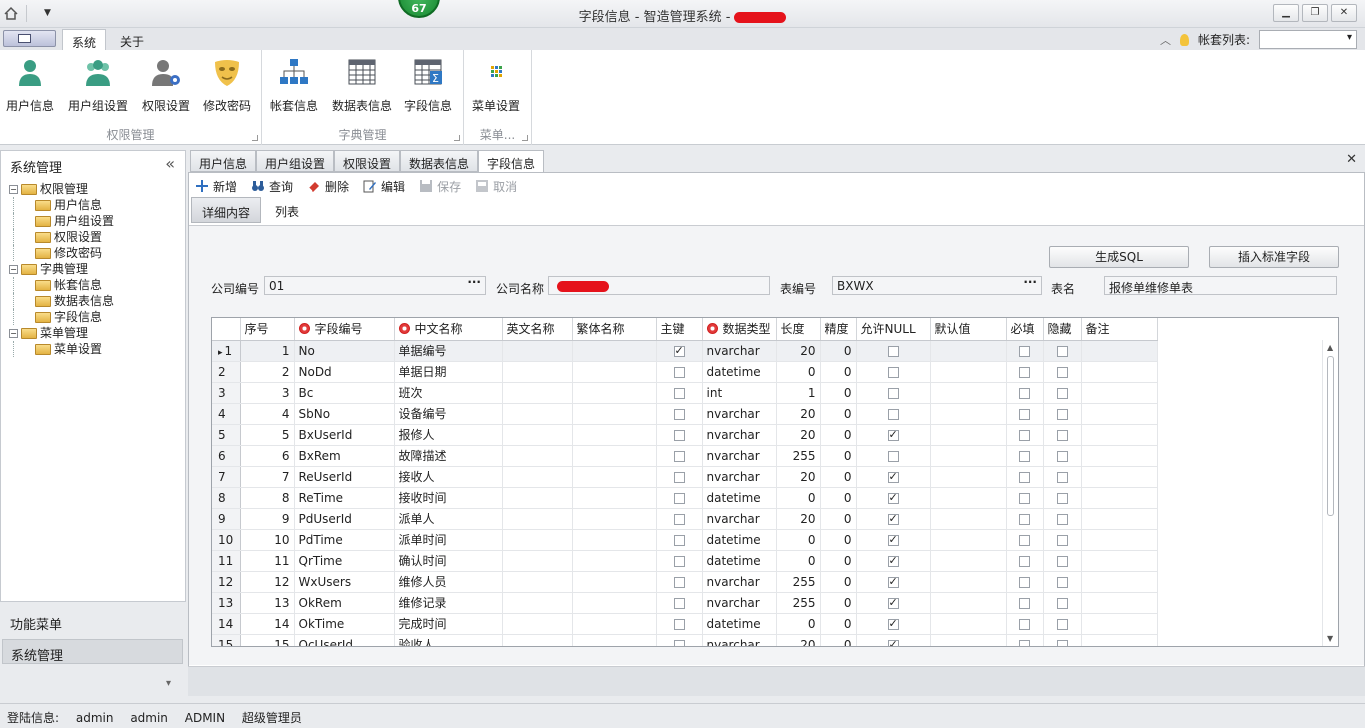  I want to click on lightbulb-icon, so click(1184, 39).